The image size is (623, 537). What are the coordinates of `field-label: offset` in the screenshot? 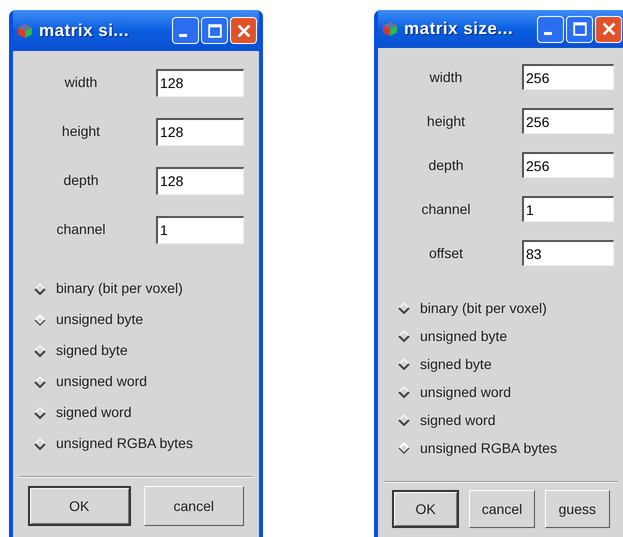 It's located at (446, 253).